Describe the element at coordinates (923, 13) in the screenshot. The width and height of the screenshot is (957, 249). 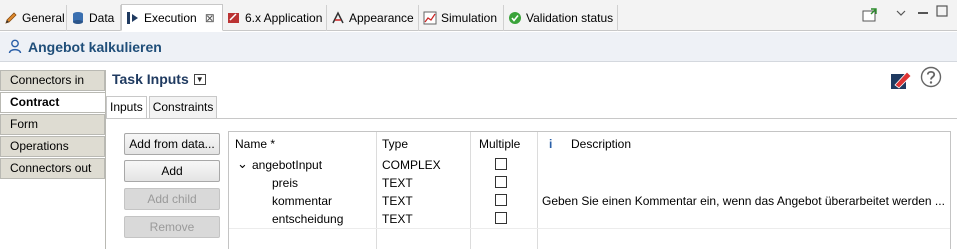
I see `minimize-icon` at that location.